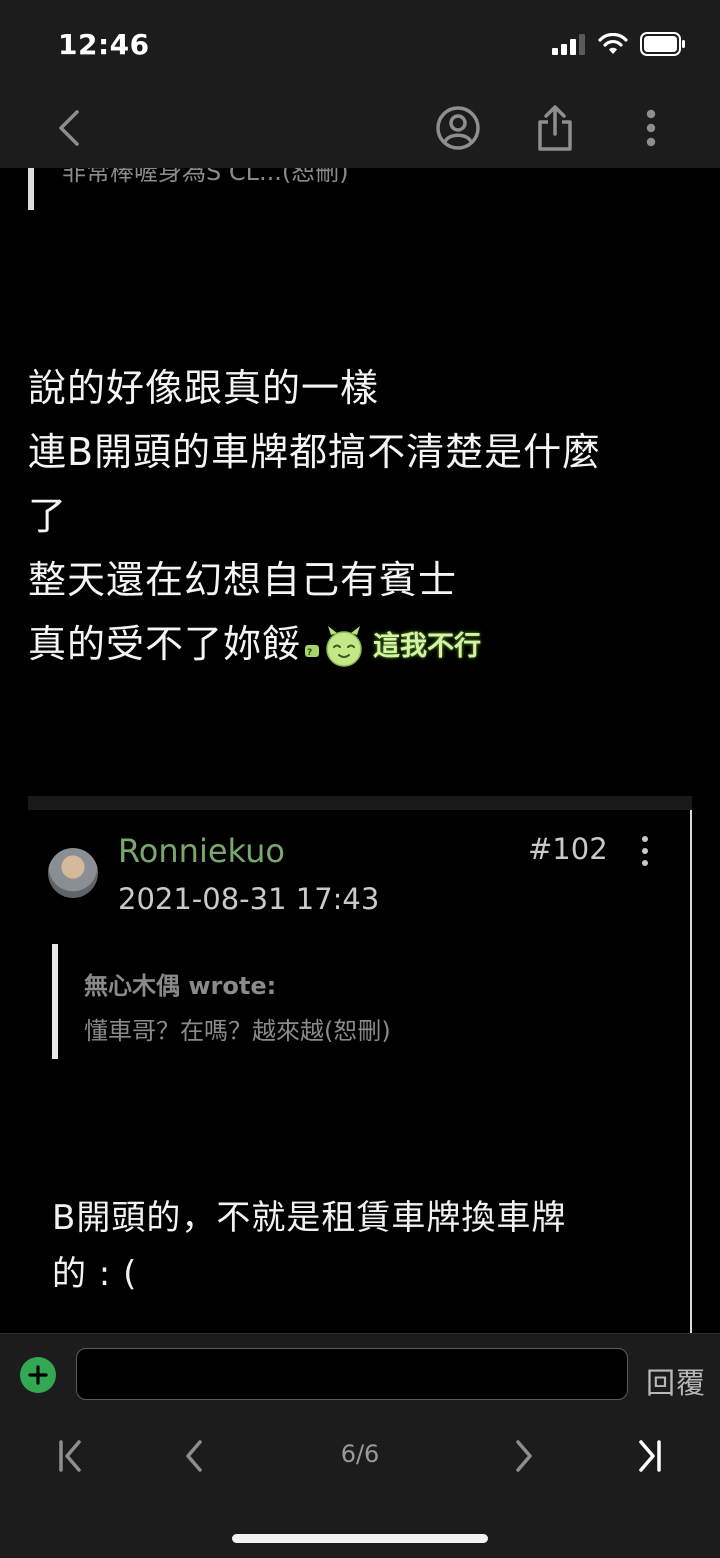 This screenshot has width=720, height=1558. I want to click on previous-quote: 非常棒喔身為S CL...(恕刪), so click(188, 189).